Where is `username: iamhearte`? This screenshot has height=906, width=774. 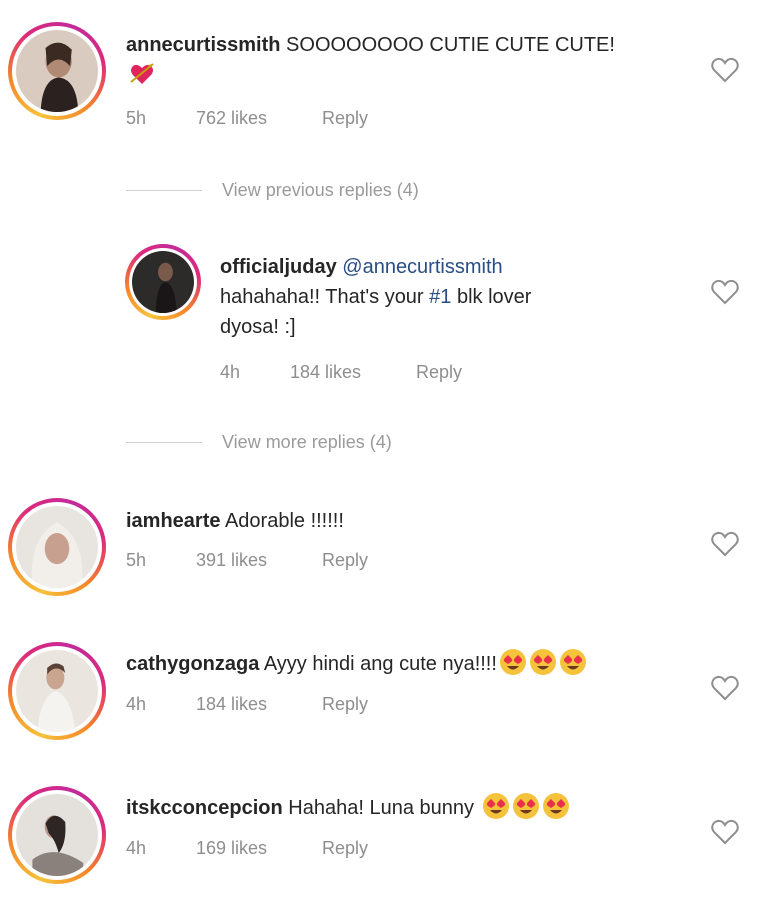
username: iamhearte is located at coordinates (173, 521).